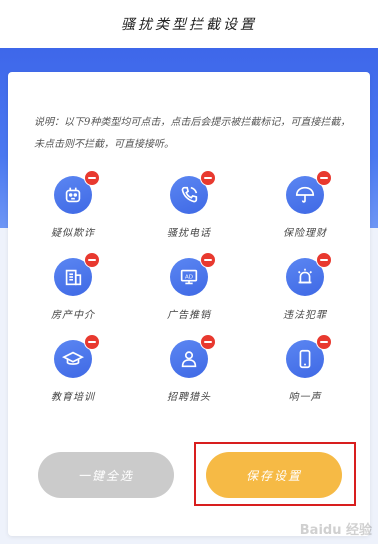 This screenshot has width=378, height=544. Describe the element at coordinates (305, 315) in the screenshot. I see `category-label: 违法犯罪` at that location.